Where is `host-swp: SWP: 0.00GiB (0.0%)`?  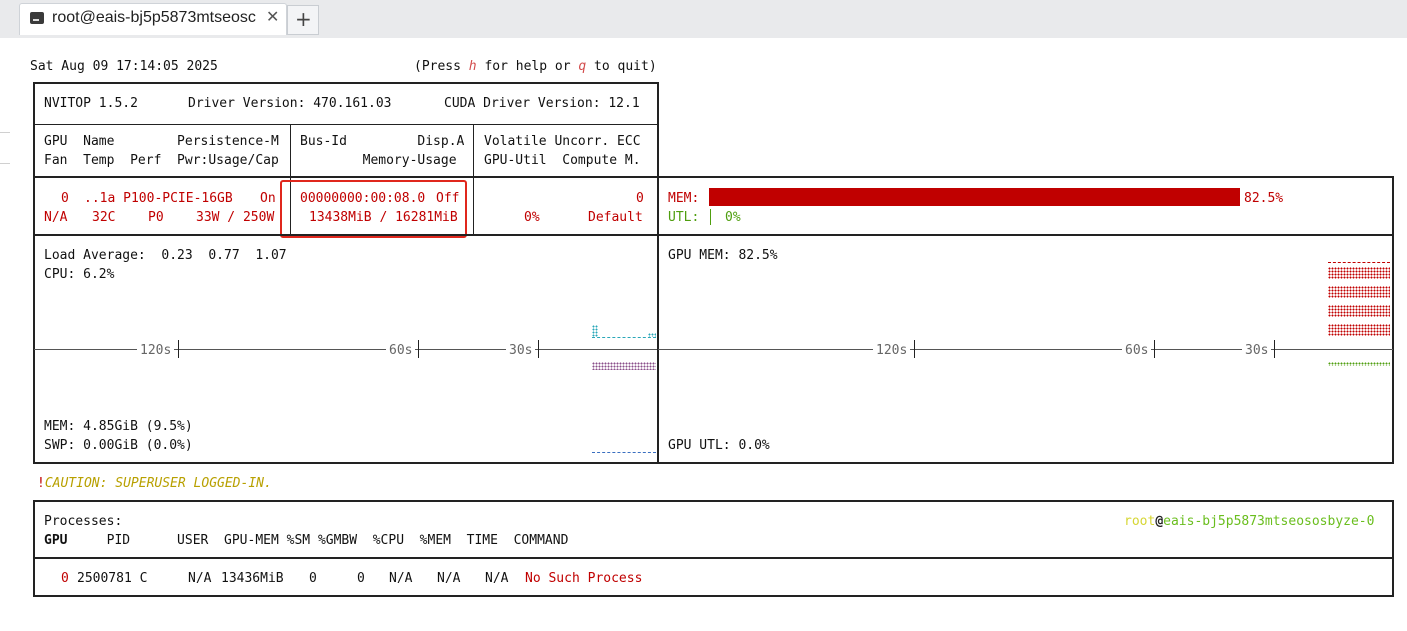 host-swp: SWP: 0.00GiB (0.0%) is located at coordinates (118, 445).